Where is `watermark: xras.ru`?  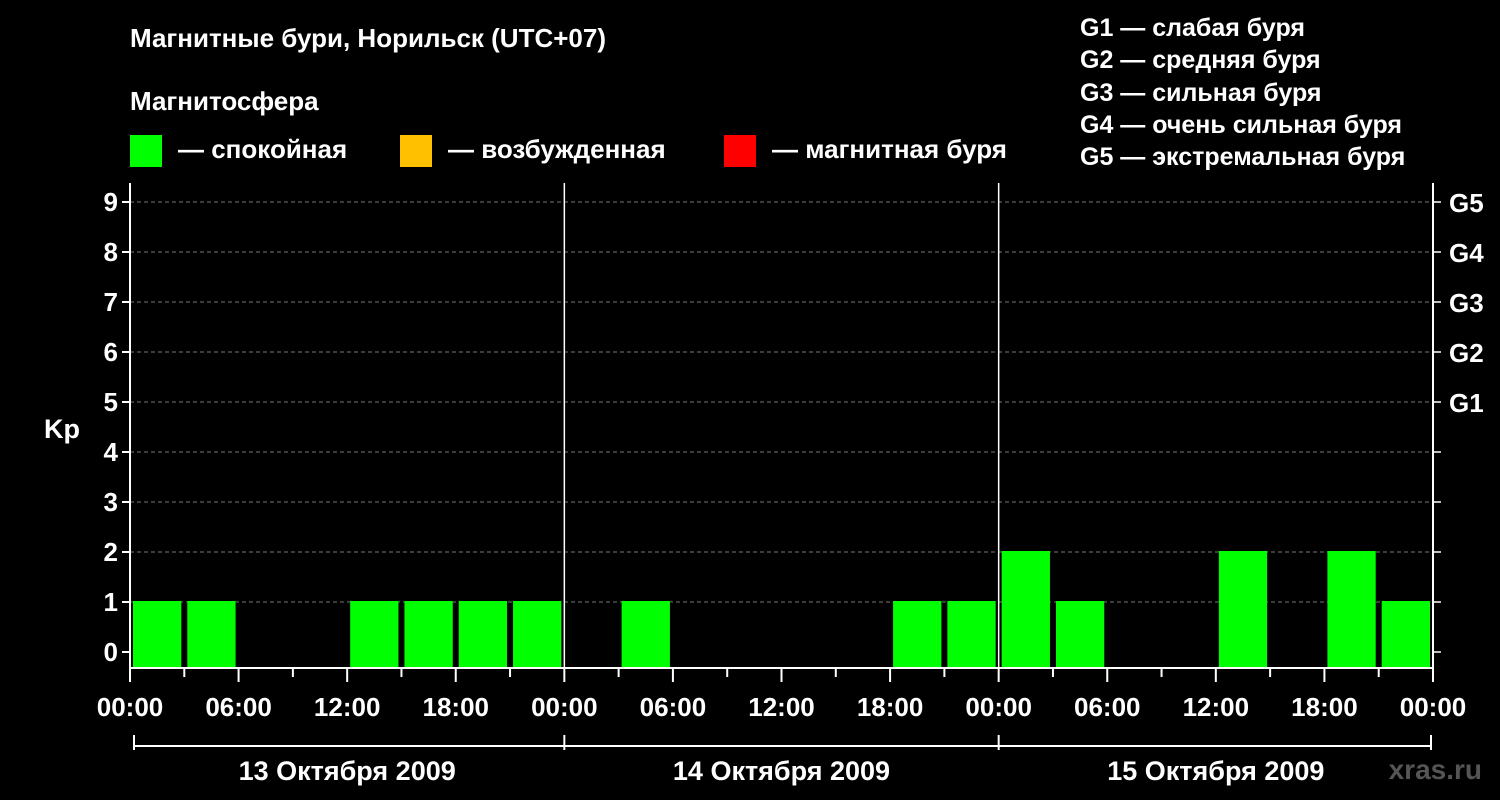 watermark: xras.ru is located at coordinates (1435, 769).